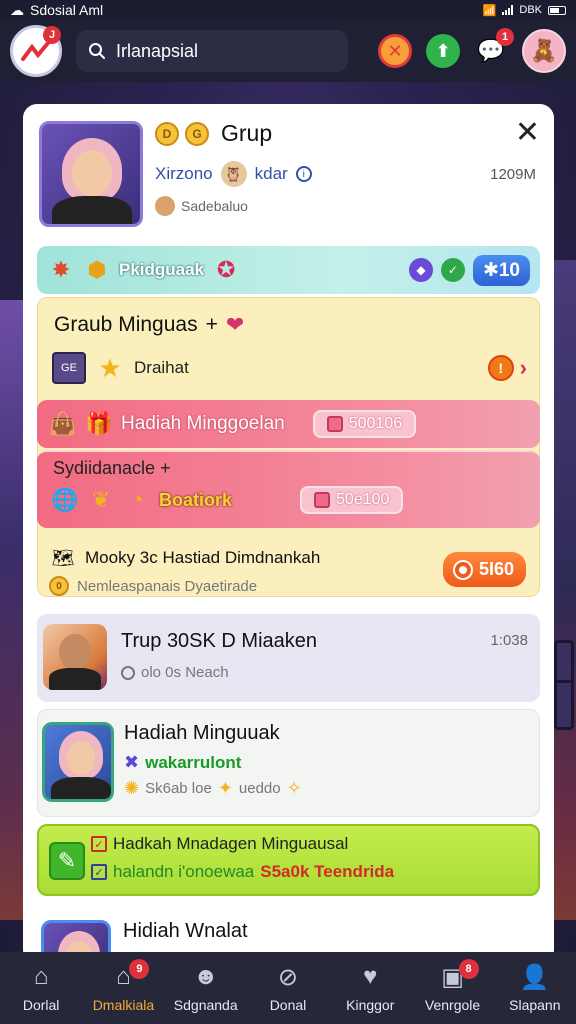 This screenshot has width=576, height=1024. Describe the element at coordinates (196, 499) in the screenshot. I see `bonus-label: Boatiork` at that location.